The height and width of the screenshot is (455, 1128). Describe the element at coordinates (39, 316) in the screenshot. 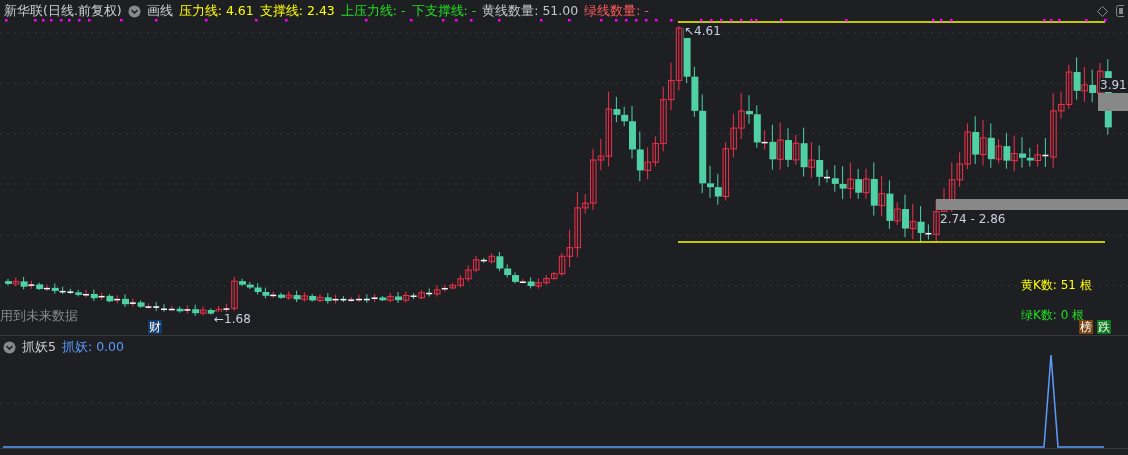

I see `future-data-note: 用到未来数据` at that location.